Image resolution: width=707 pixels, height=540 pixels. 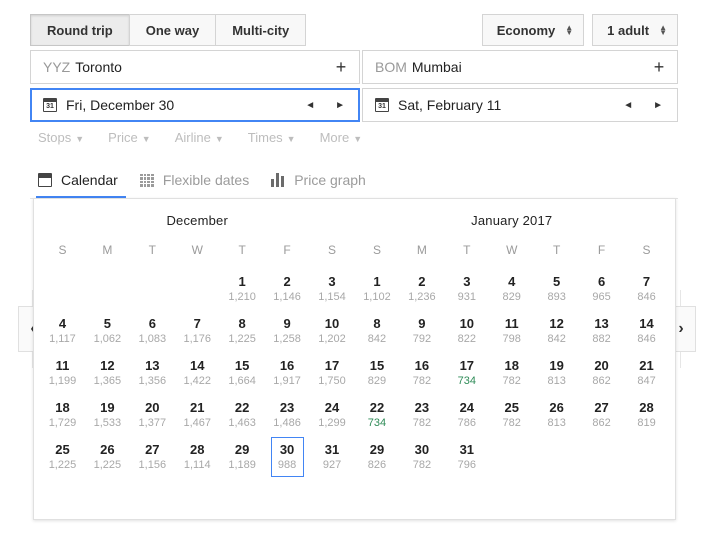 I want to click on day-cell: 16 782, so click(x=421, y=373).